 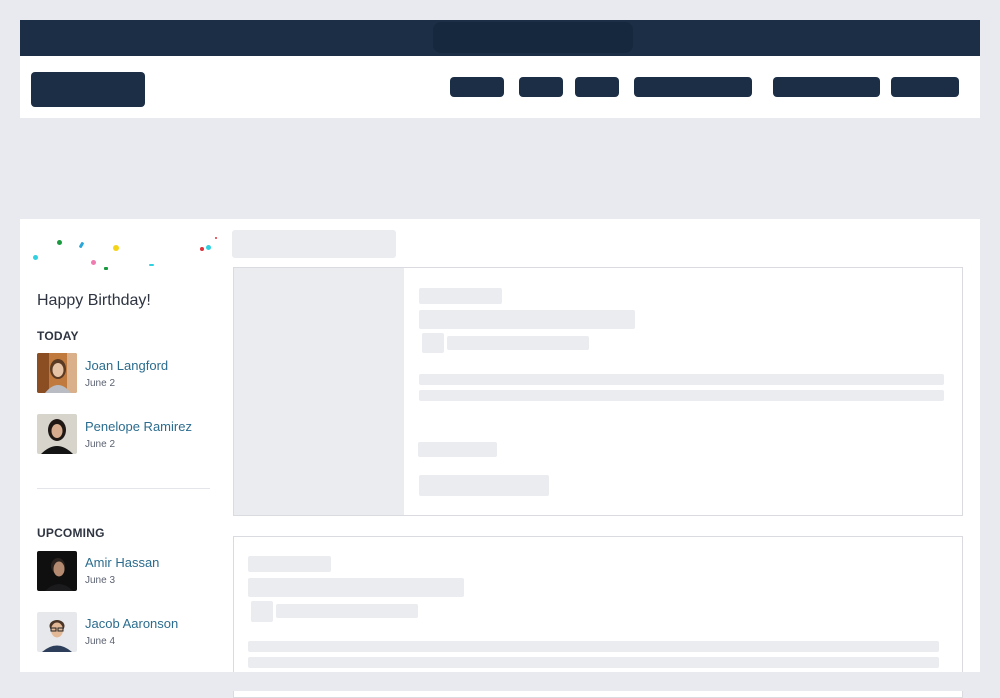 I want to click on avatar-amir-hassan, so click(x=57, y=571).